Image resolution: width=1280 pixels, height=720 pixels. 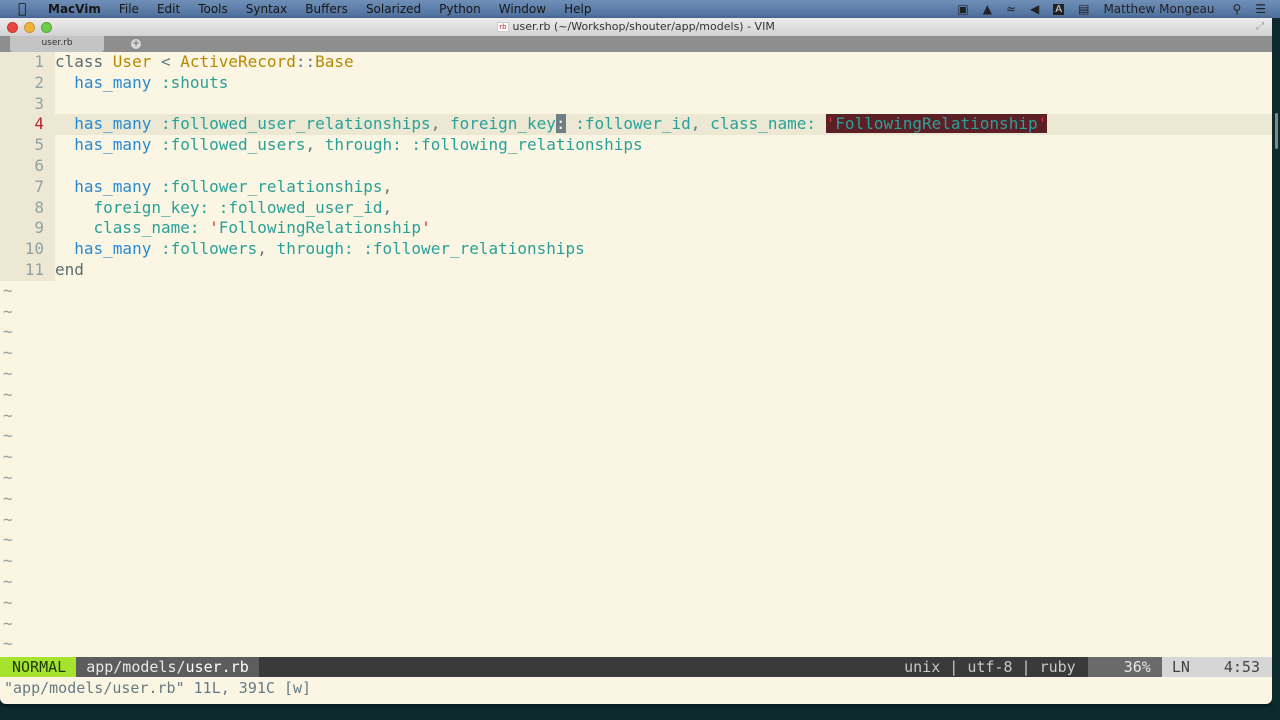 I want to click on code-token: User, so click(x=132, y=61).